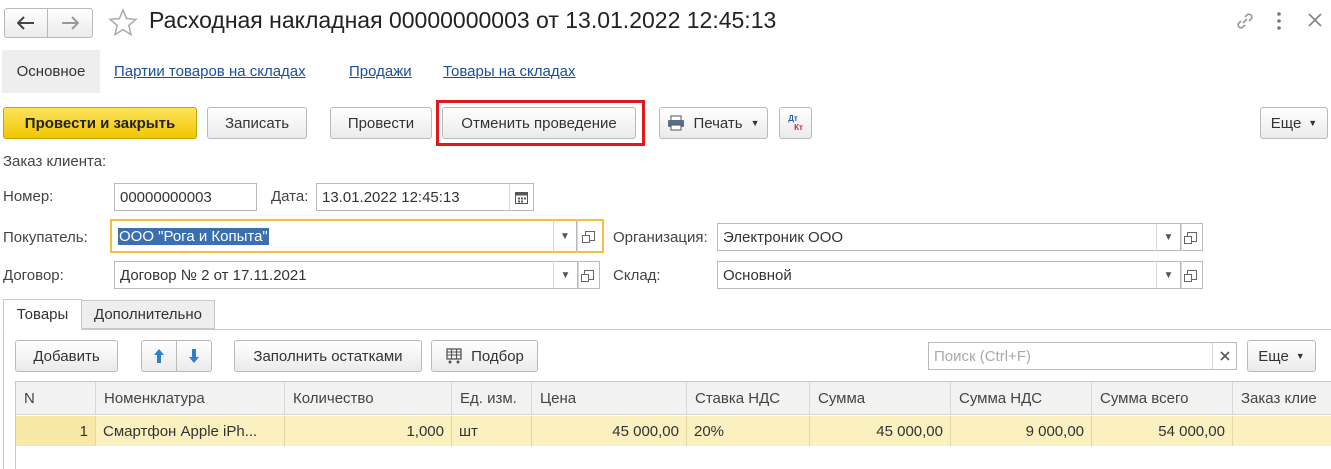 This screenshot has width=1331, height=469. I want to click on date-field: 13.01.2022 12:45:13, so click(413, 197).